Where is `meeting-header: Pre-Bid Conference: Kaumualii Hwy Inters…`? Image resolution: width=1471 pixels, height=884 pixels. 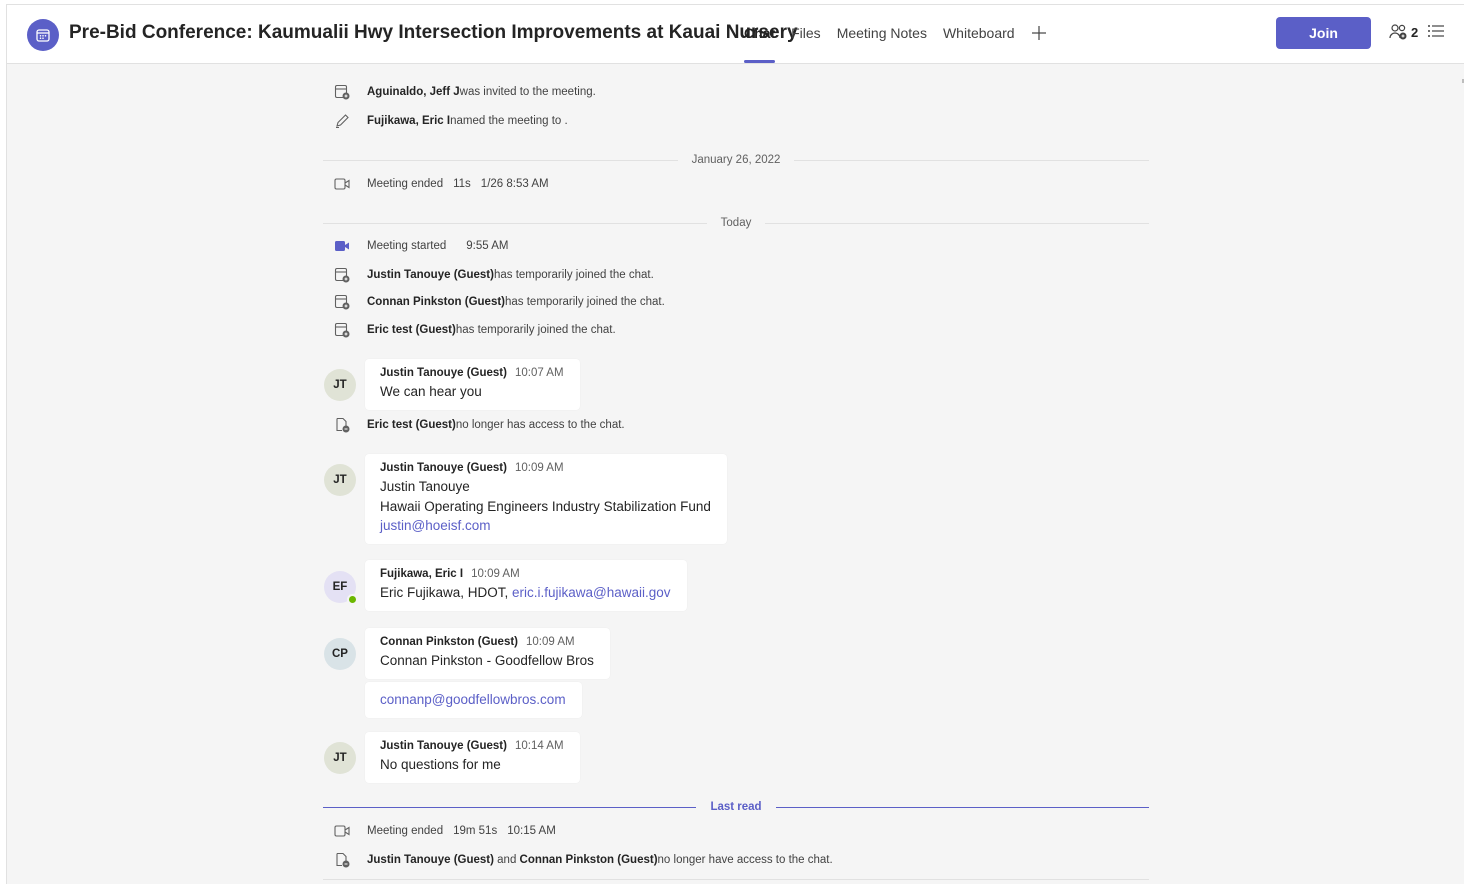
meeting-header: Pre-Bid Conference: Kaumualii Hwy Inters… is located at coordinates (735, 34).